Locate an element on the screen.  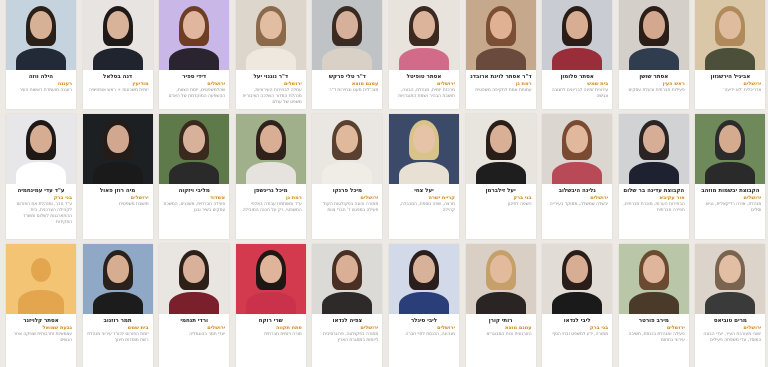
candidate-name: צפיה לנדאו is located at coordinates (347, 321).